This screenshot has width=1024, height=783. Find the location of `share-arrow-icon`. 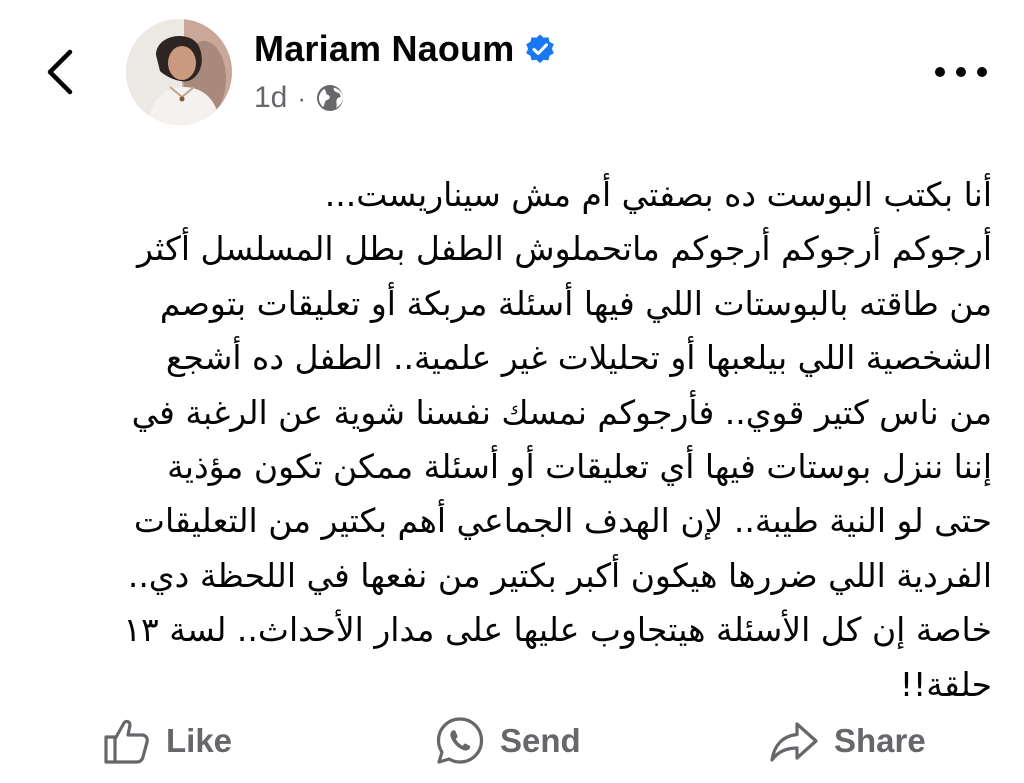

share-arrow-icon is located at coordinates (794, 742).